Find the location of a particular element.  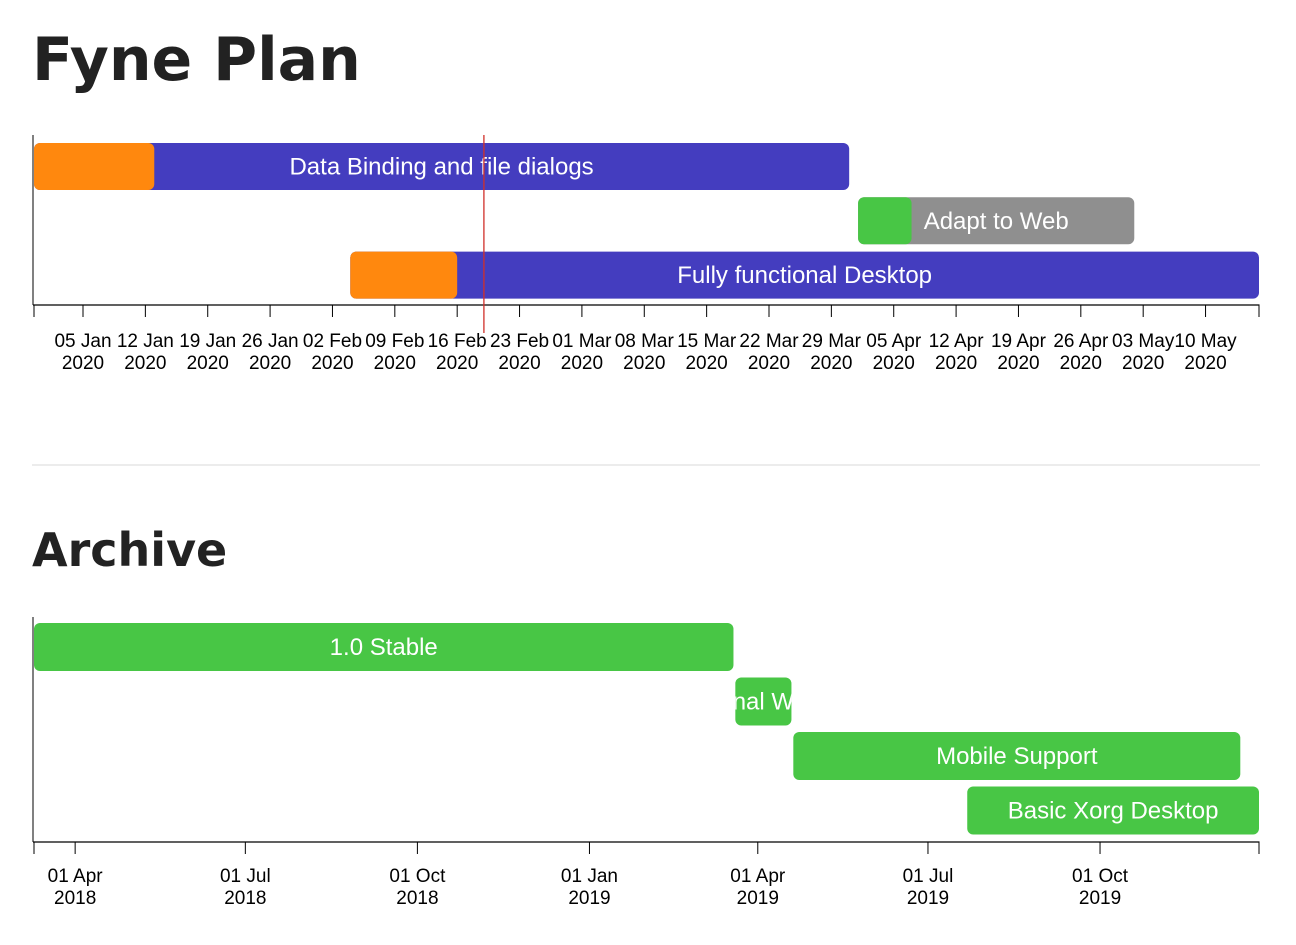

task-label: nal W is located at coordinates (764, 702).